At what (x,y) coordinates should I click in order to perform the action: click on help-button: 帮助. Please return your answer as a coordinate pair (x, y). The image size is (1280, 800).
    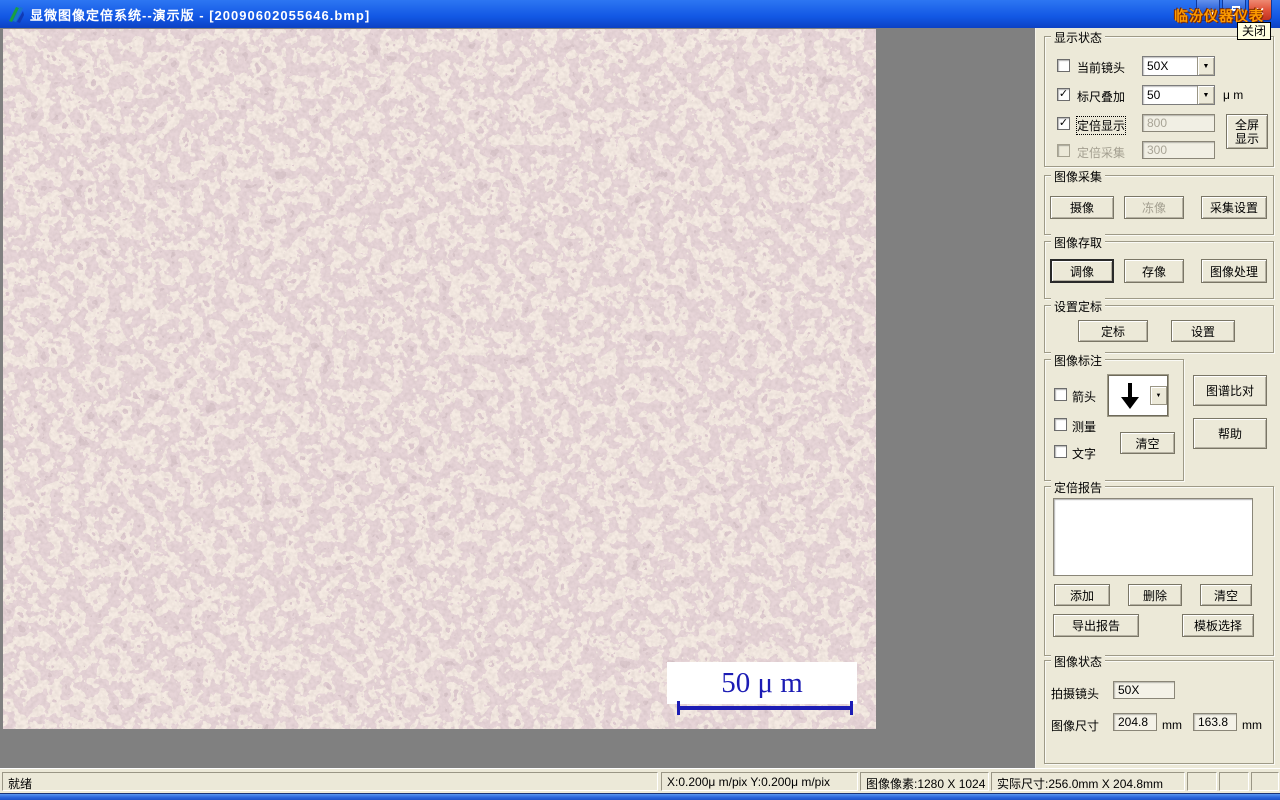
    Looking at the image, I should click on (1230, 433).